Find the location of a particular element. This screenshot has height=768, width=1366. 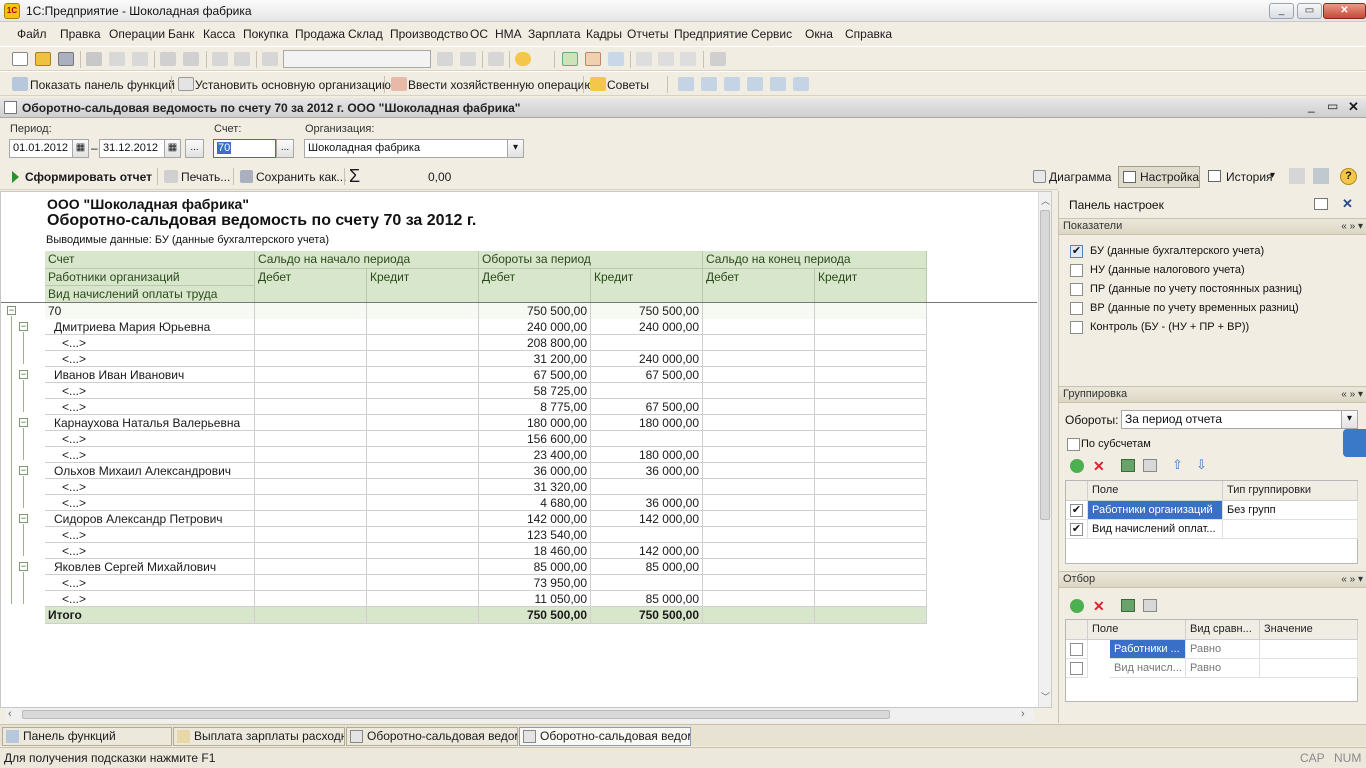

table-row: <...> 4 680,00 36 000,00 is located at coordinates (486, 503).